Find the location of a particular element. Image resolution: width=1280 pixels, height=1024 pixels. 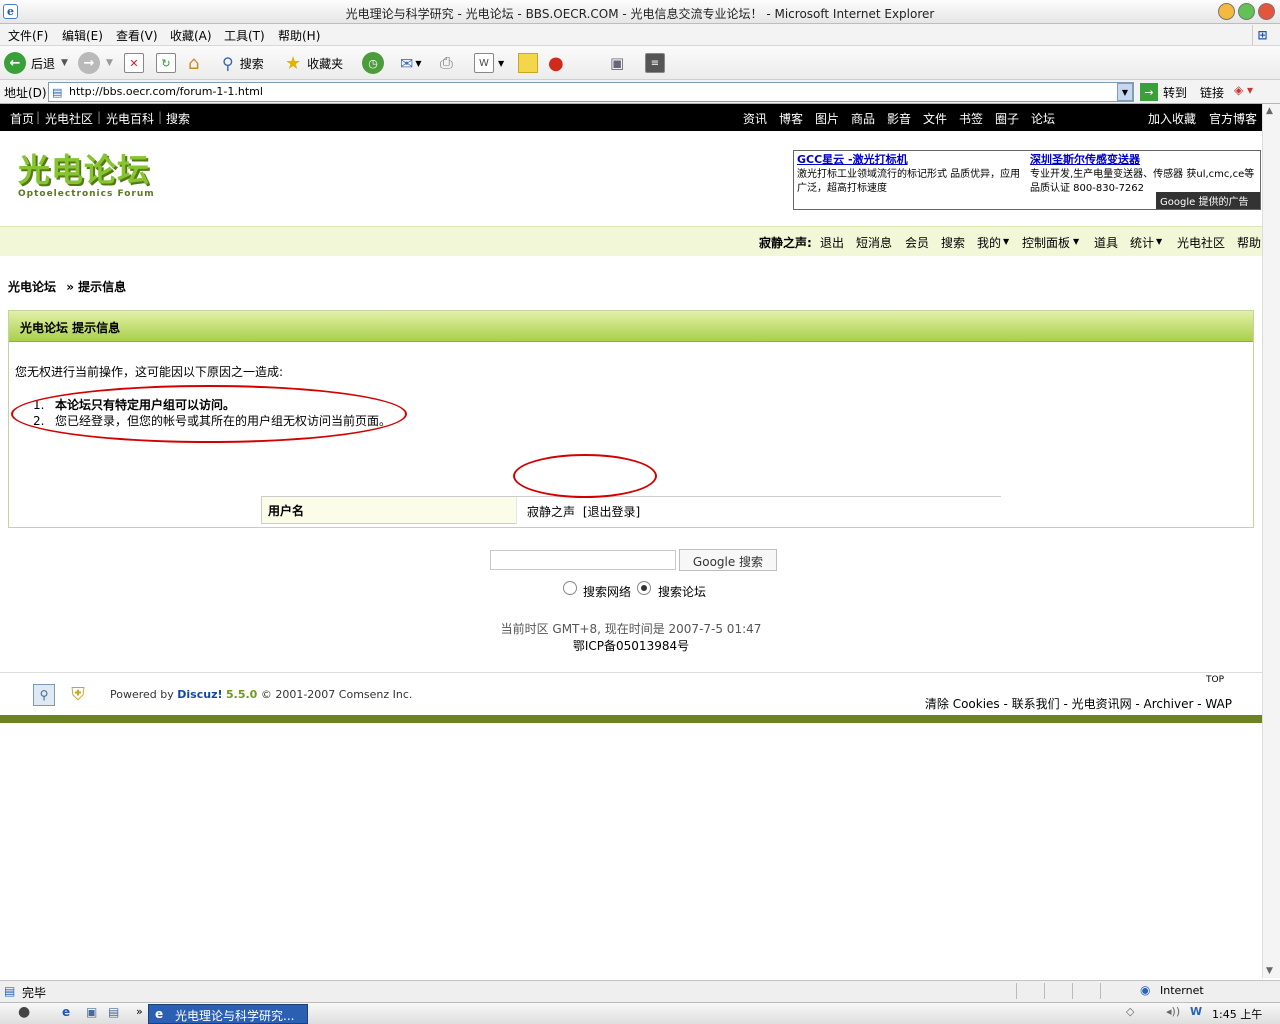

google-search-input is located at coordinates (583, 560).